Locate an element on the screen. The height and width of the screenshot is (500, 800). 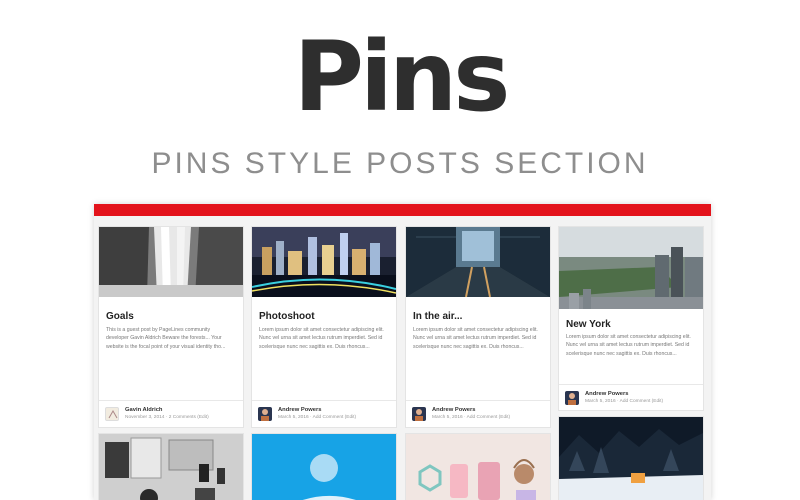
waterfall-photo is located at coordinates (171, 262).